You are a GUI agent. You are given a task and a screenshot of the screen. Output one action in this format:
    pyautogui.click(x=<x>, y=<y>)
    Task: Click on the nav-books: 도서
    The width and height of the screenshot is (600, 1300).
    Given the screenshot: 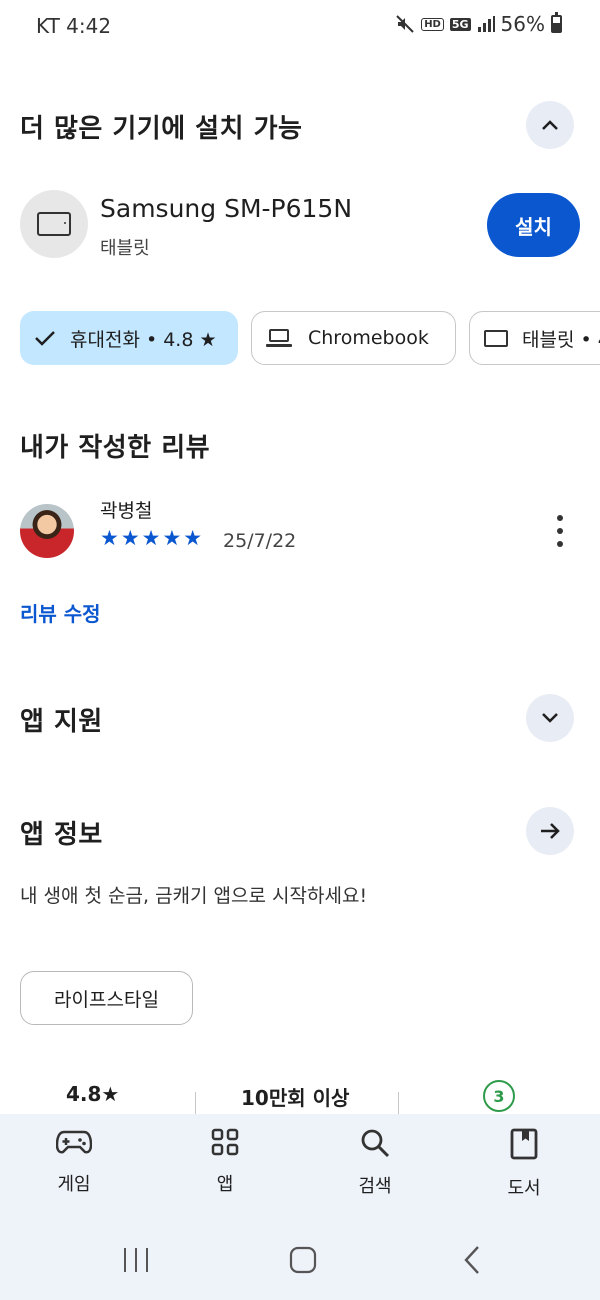 What is the action you would take?
    pyautogui.click(x=524, y=1164)
    